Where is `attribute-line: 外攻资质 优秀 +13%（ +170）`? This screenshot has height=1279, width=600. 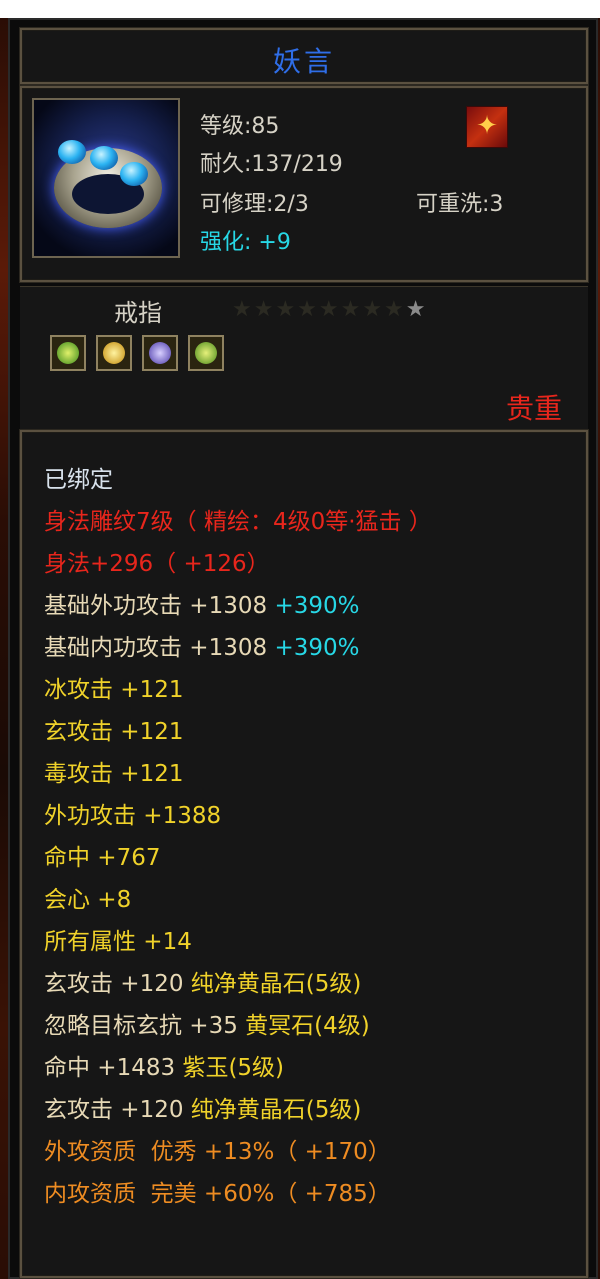 attribute-line: 外攻资质 优秀 +13%（ +170） is located at coordinates (217, 1149).